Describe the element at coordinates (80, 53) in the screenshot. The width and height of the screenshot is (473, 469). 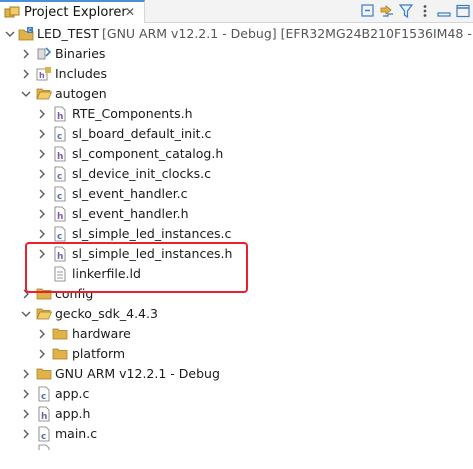
I see `tree-item-label: Binaries` at that location.